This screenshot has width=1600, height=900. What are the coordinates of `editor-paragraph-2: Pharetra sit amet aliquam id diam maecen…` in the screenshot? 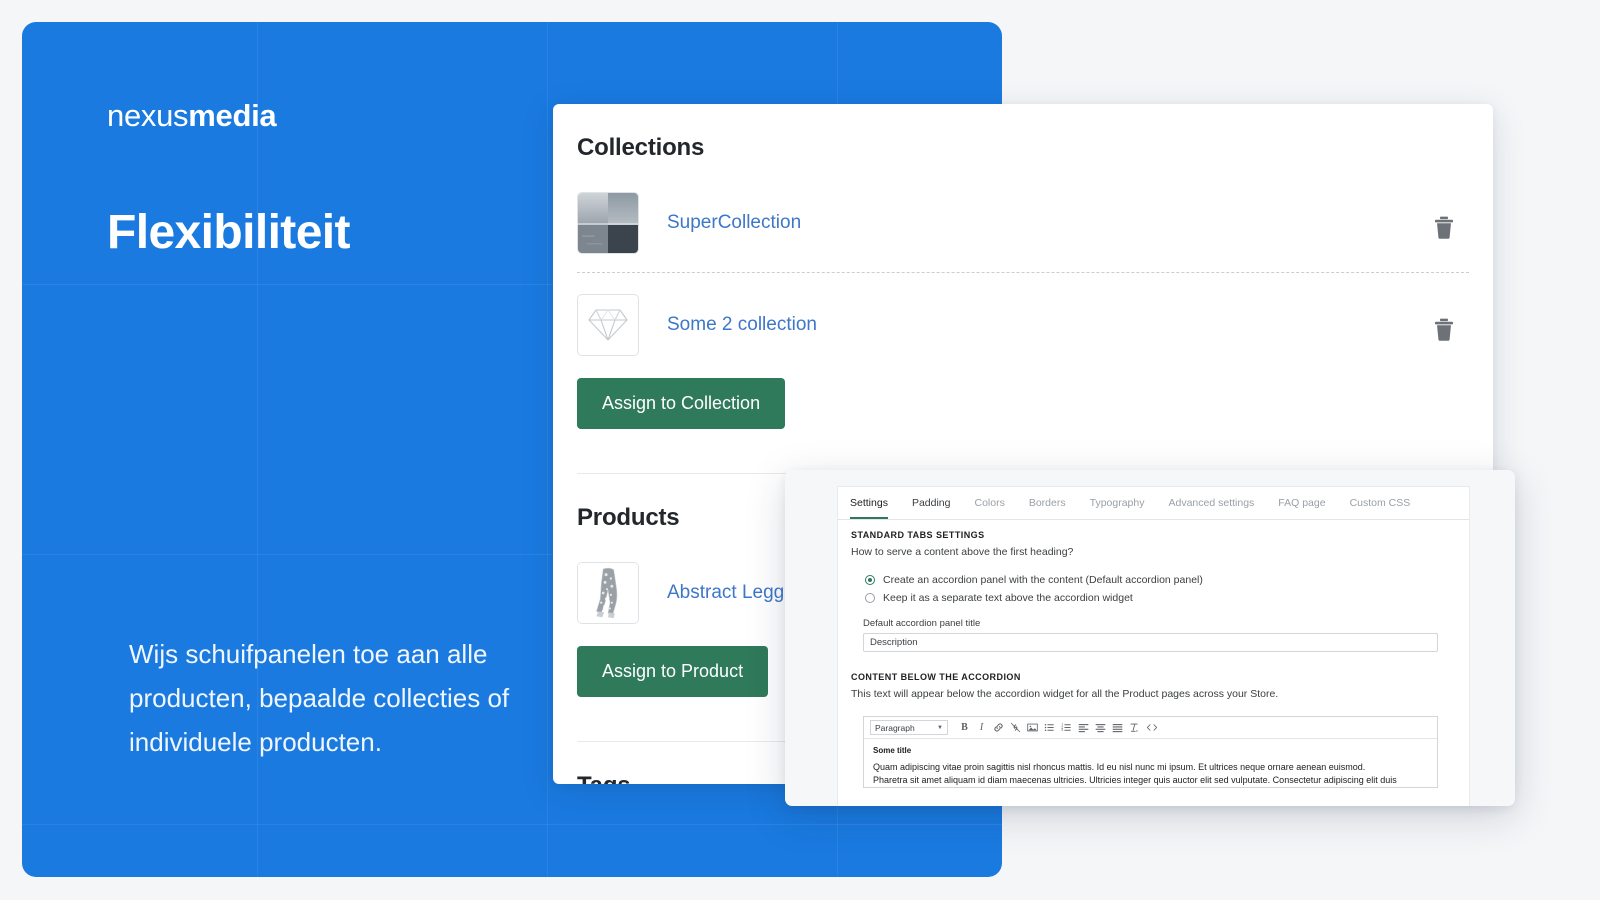 It's located at (1135, 779).